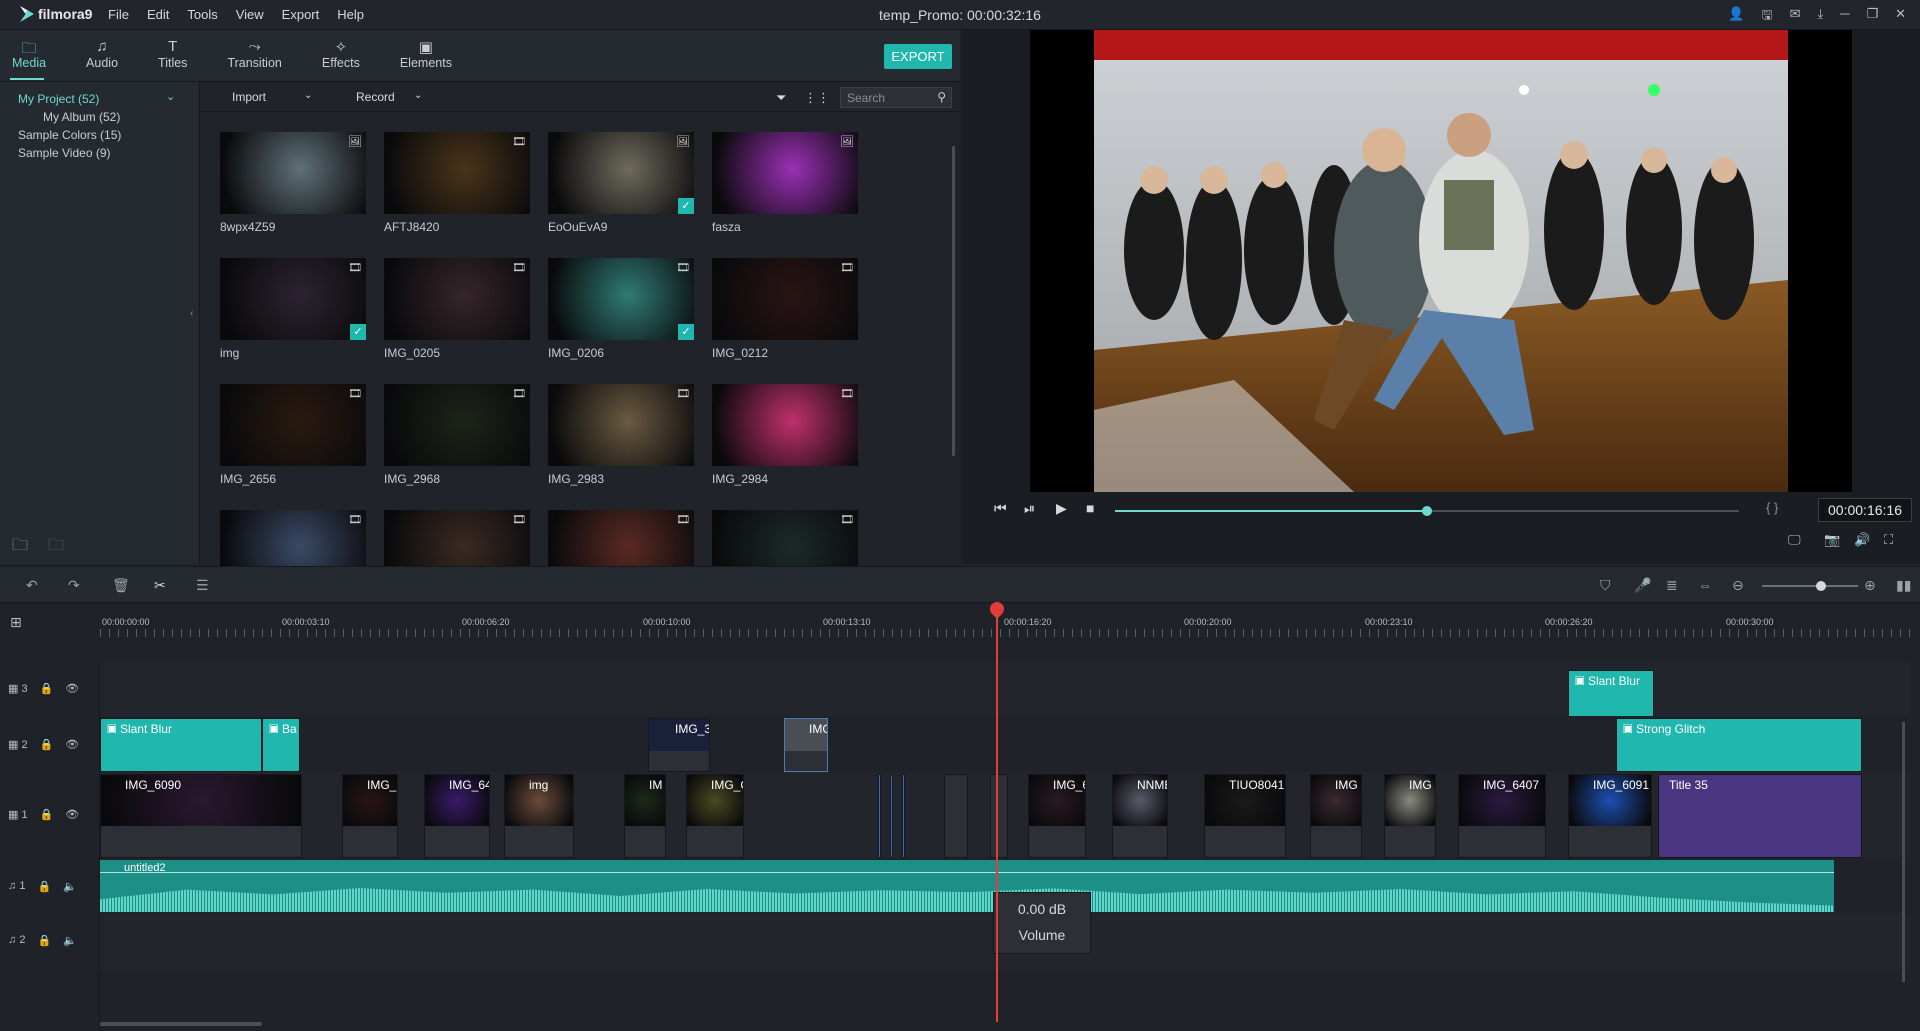 The width and height of the screenshot is (1920, 1031). What do you see at coordinates (1821, 586) in the screenshot?
I see `zoom-slider-handle` at bounding box center [1821, 586].